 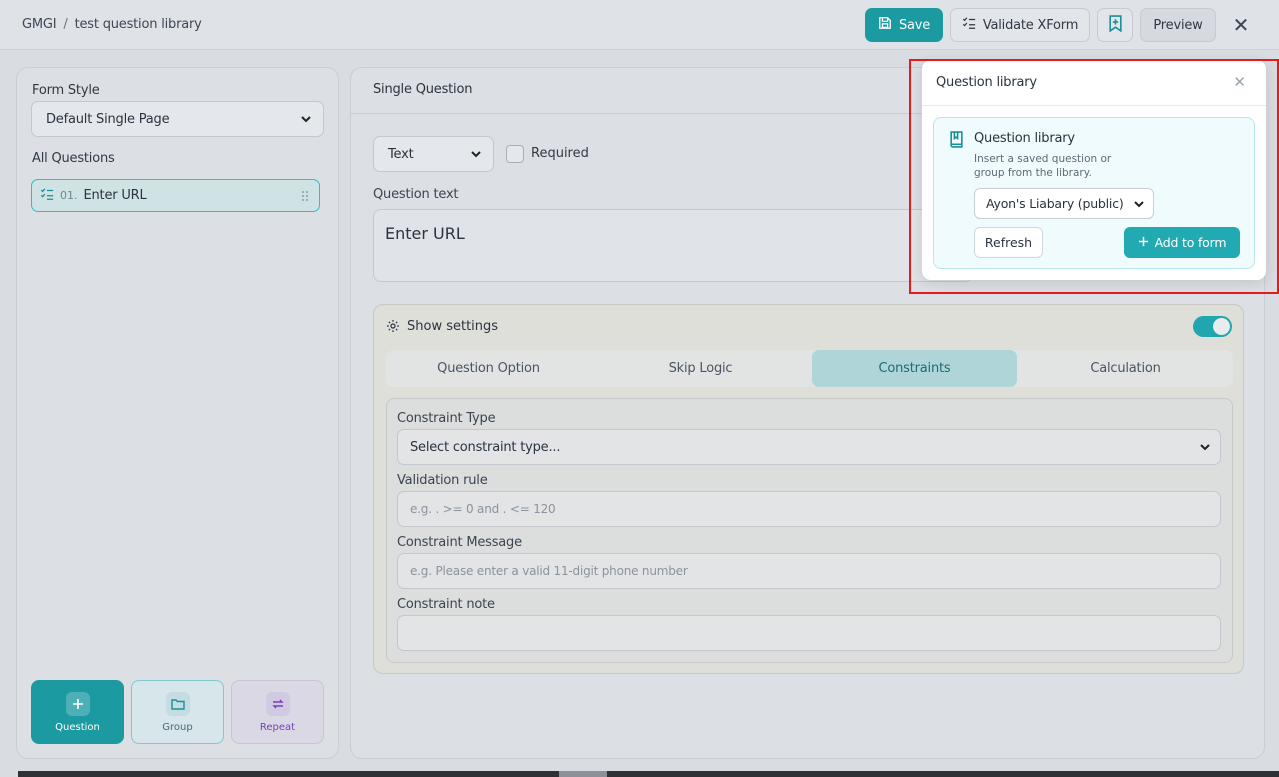 What do you see at coordinates (1212, 326) in the screenshot?
I see `show-settings-toggle` at bounding box center [1212, 326].